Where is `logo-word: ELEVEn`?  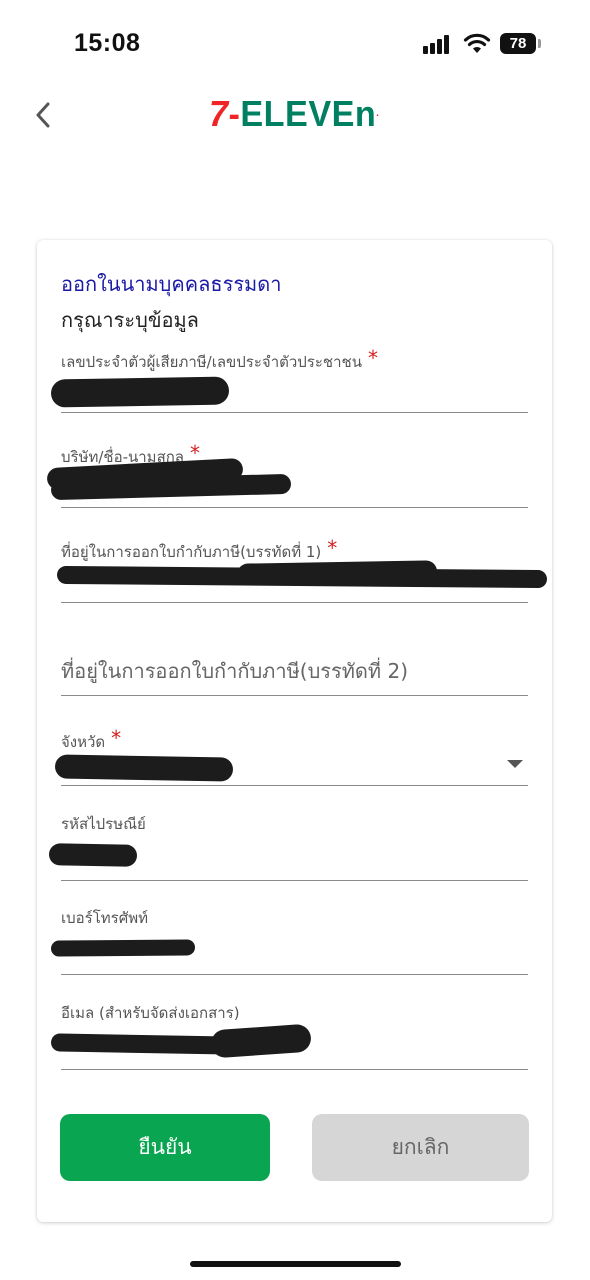 logo-word: ELEVEn is located at coordinates (308, 113).